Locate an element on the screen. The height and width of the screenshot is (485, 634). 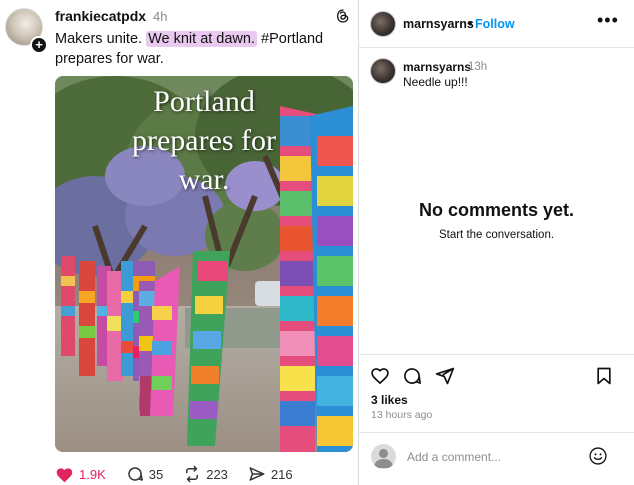
emoji-icon is located at coordinates (598, 456).